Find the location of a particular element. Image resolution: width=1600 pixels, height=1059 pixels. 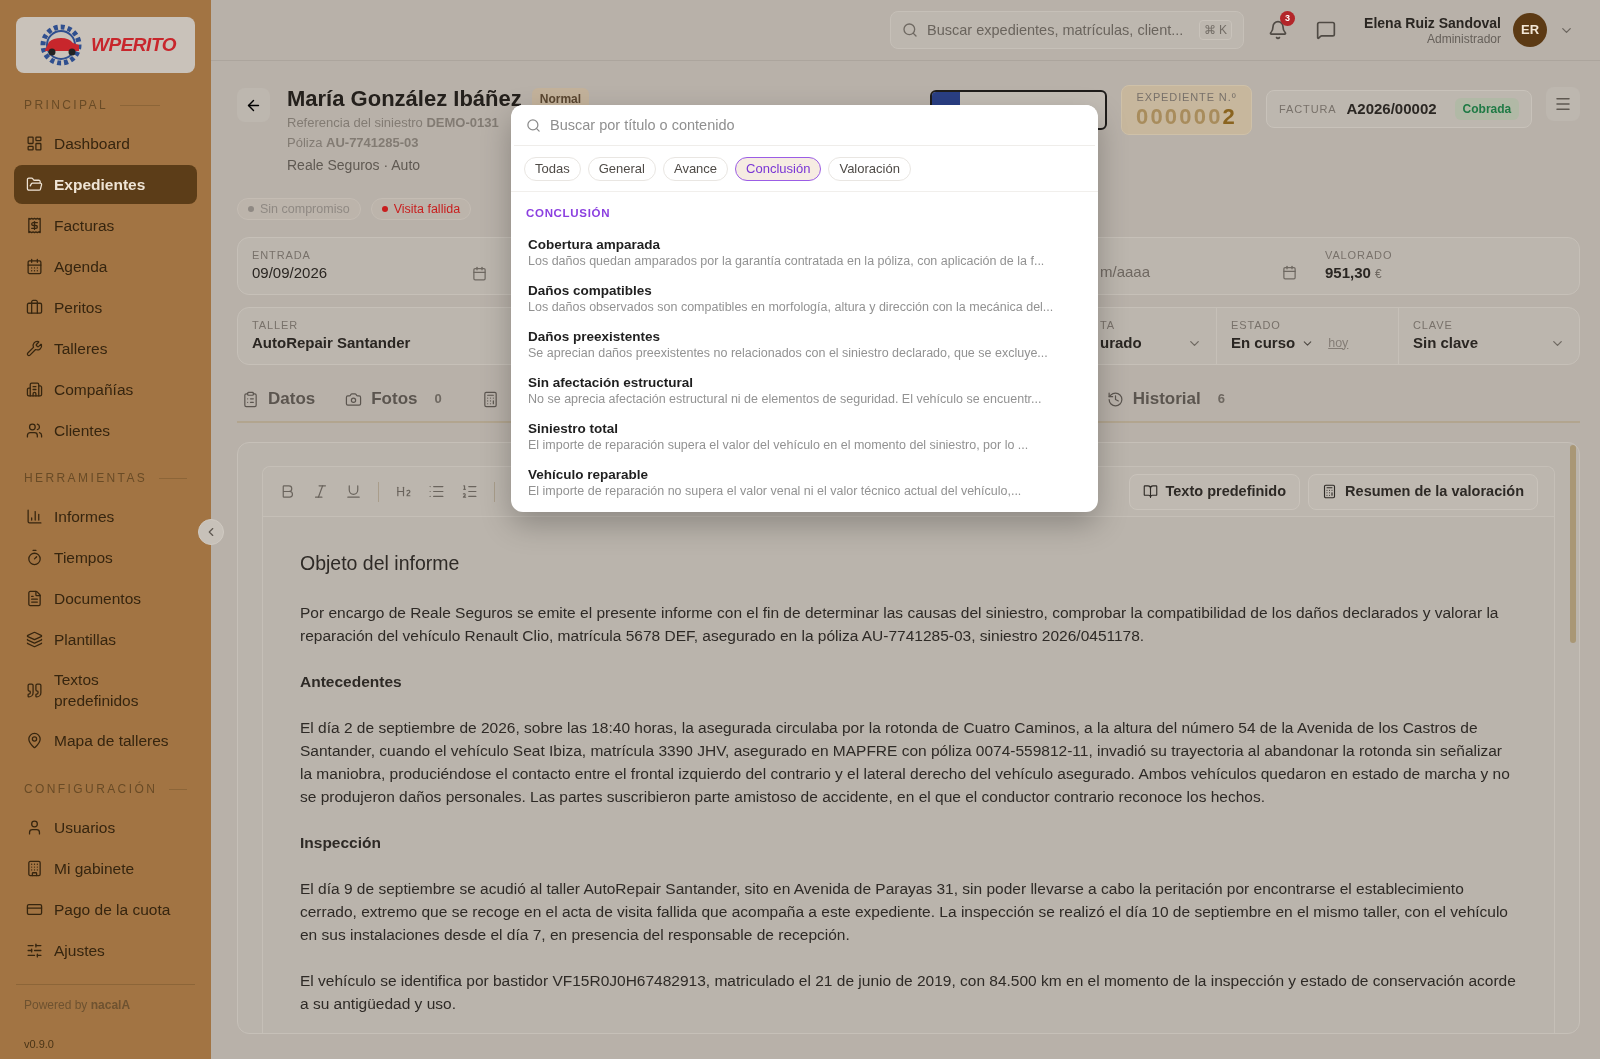

toolbar-button: Resumen de la valoración is located at coordinates (1423, 491).